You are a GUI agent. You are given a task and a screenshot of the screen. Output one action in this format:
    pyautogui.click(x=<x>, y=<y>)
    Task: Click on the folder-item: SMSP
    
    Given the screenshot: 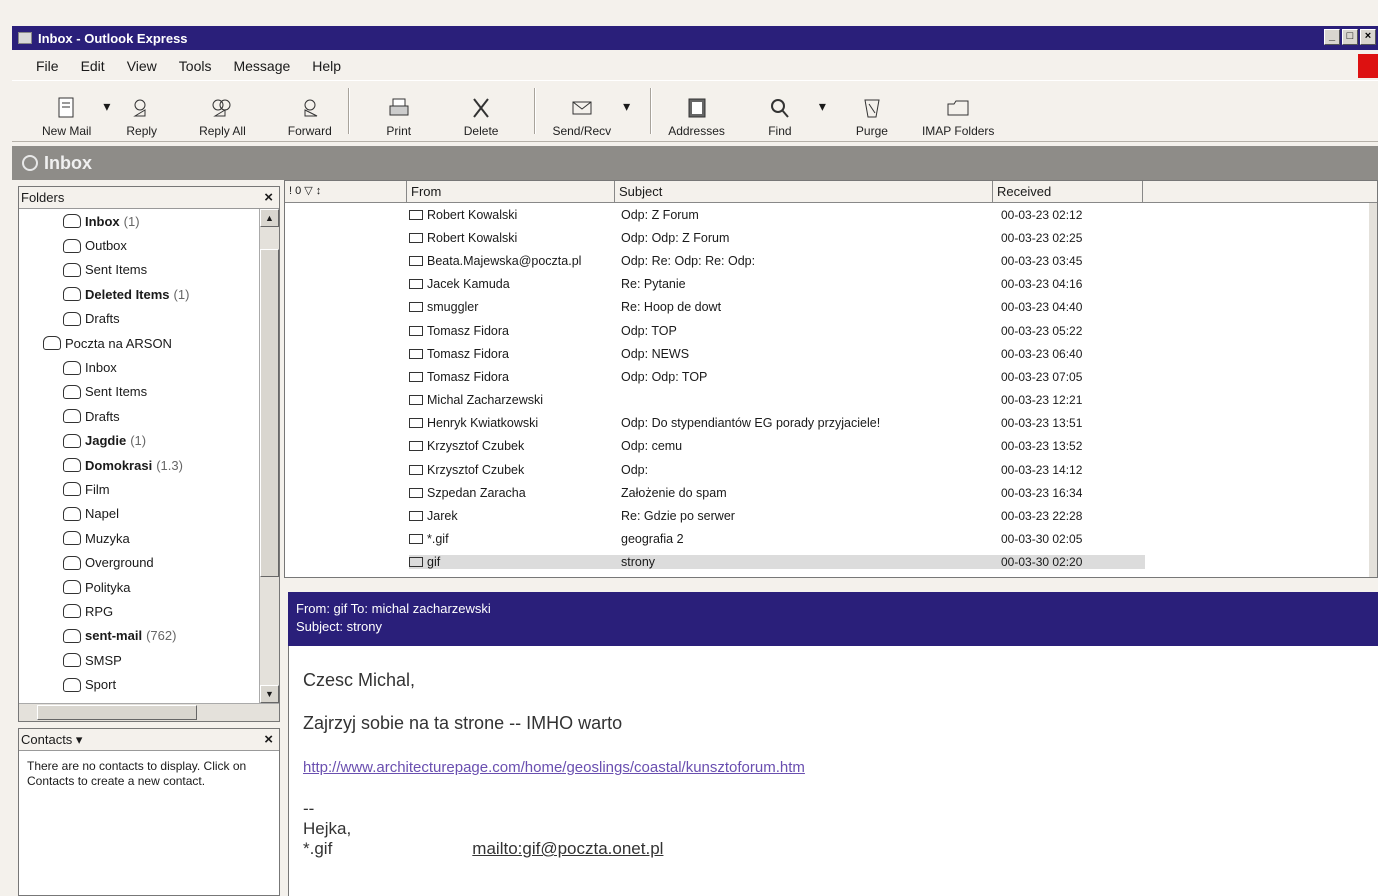 What is the action you would take?
    pyautogui.click(x=139, y=660)
    